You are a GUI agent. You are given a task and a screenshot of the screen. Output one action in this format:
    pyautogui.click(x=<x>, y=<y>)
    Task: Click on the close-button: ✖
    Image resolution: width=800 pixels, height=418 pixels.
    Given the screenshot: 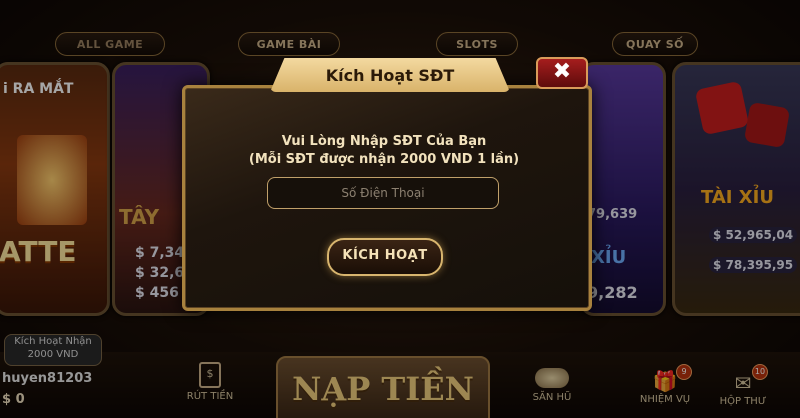 What is the action you would take?
    pyautogui.click(x=562, y=73)
    